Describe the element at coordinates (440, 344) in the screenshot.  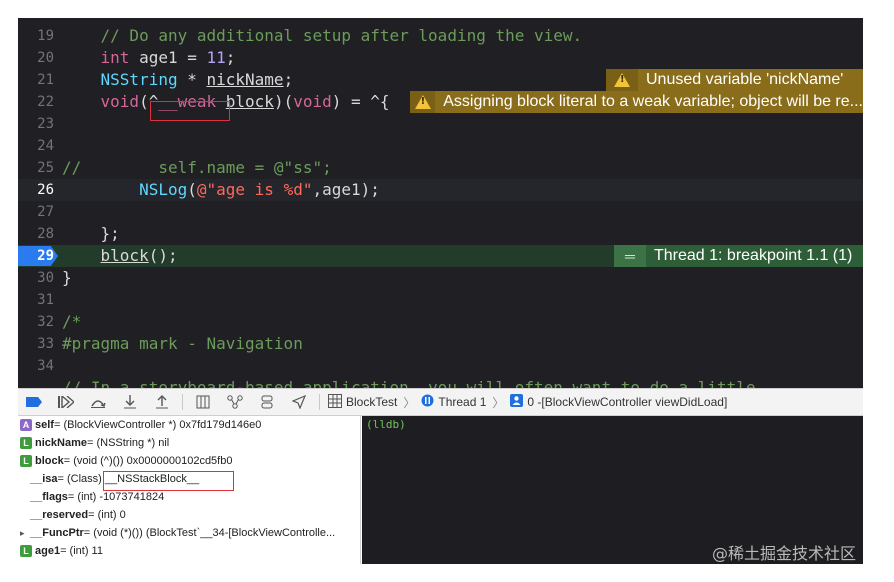
I see `code-line: 33 #pragma mark - Navigation` at that location.